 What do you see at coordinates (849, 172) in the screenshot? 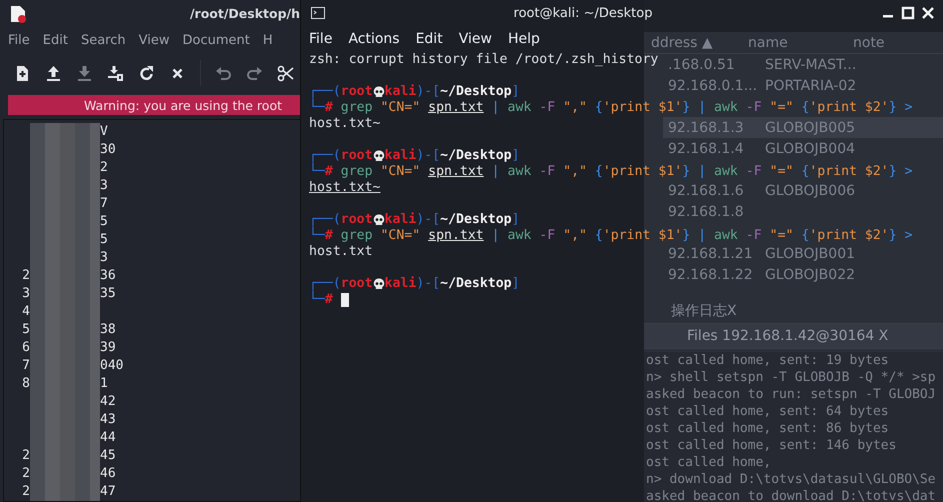
I see `command-token: 'print $2'` at bounding box center [849, 172].